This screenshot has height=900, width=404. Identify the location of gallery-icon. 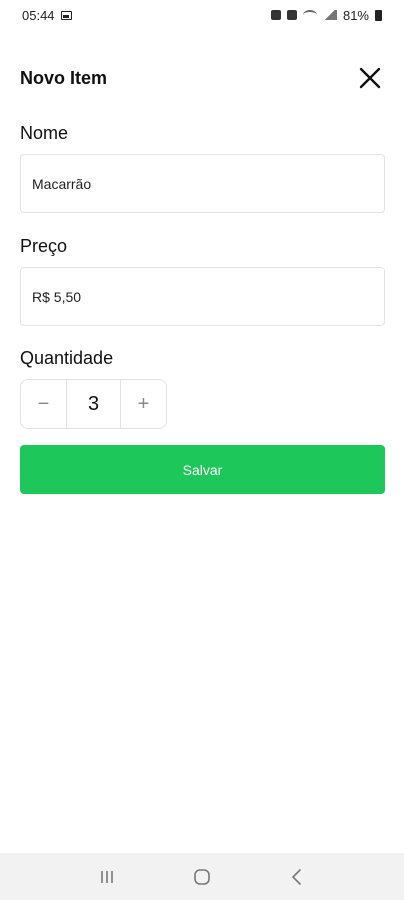
(66, 15).